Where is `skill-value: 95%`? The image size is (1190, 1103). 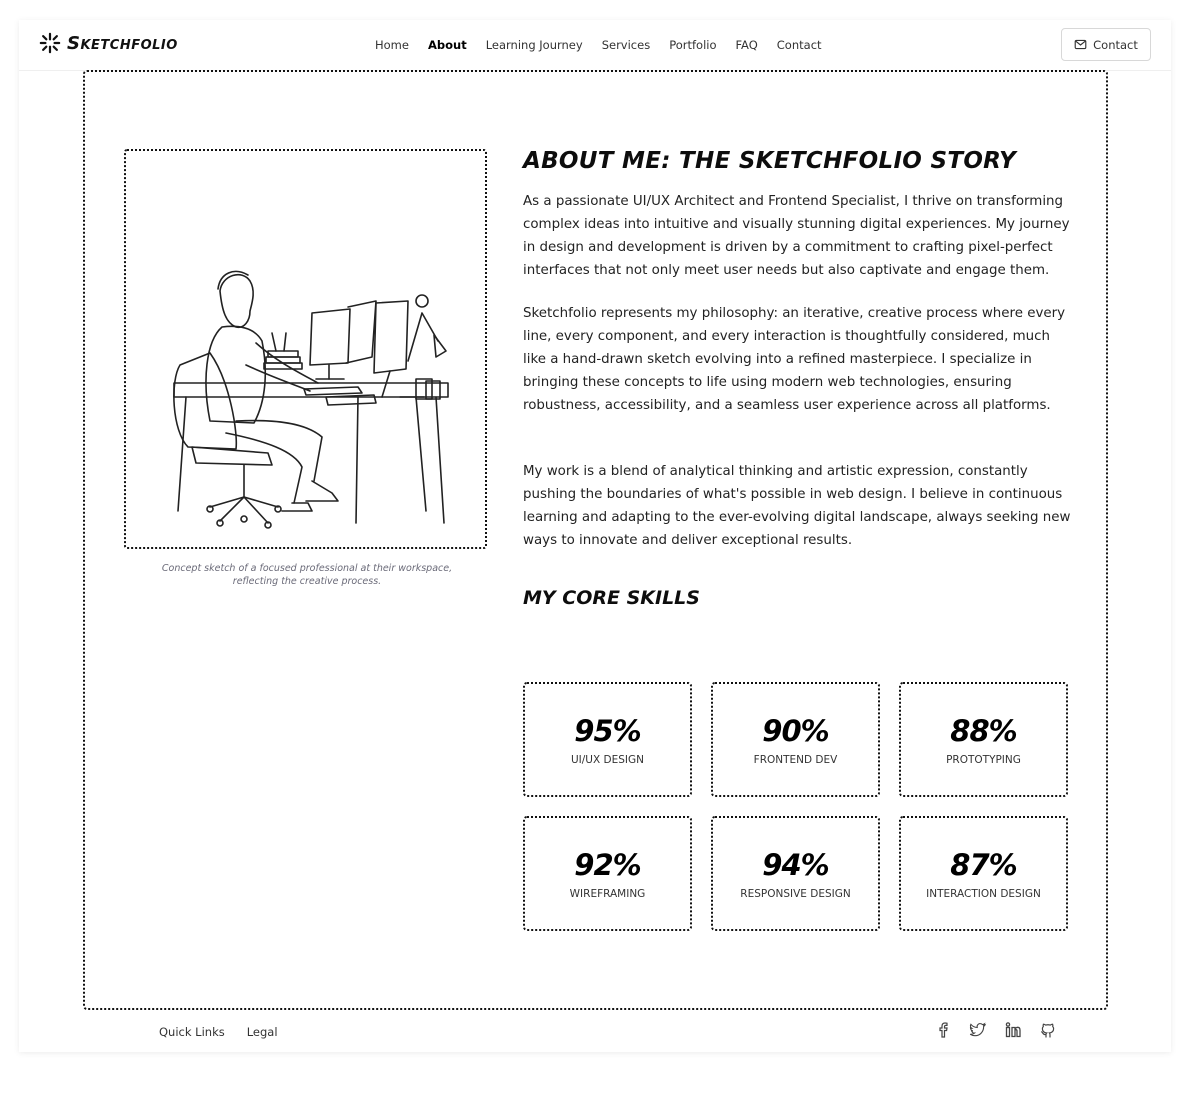 skill-value: 95% is located at coordinates (607, 730).